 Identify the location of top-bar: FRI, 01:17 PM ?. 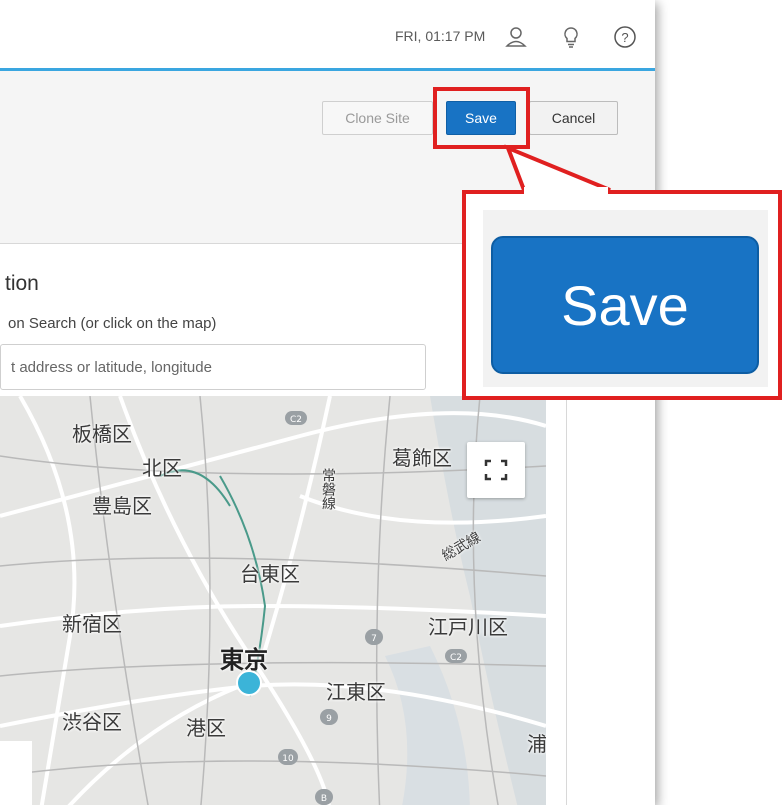
(327, 35).